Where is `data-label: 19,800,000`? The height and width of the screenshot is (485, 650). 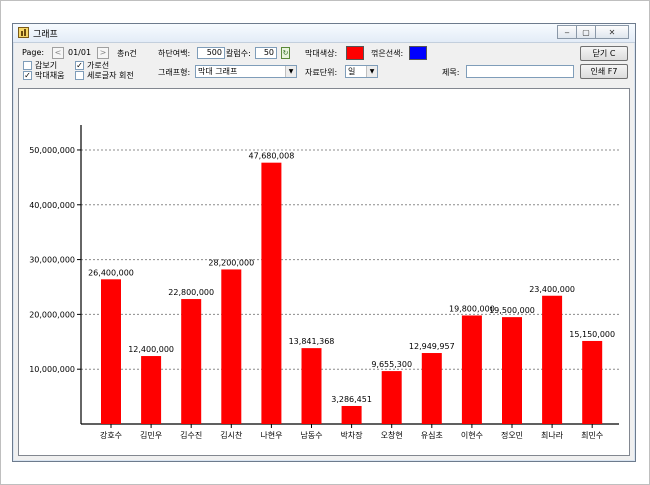
data-label: 19,800,000 is located at coordinates (472, 308).